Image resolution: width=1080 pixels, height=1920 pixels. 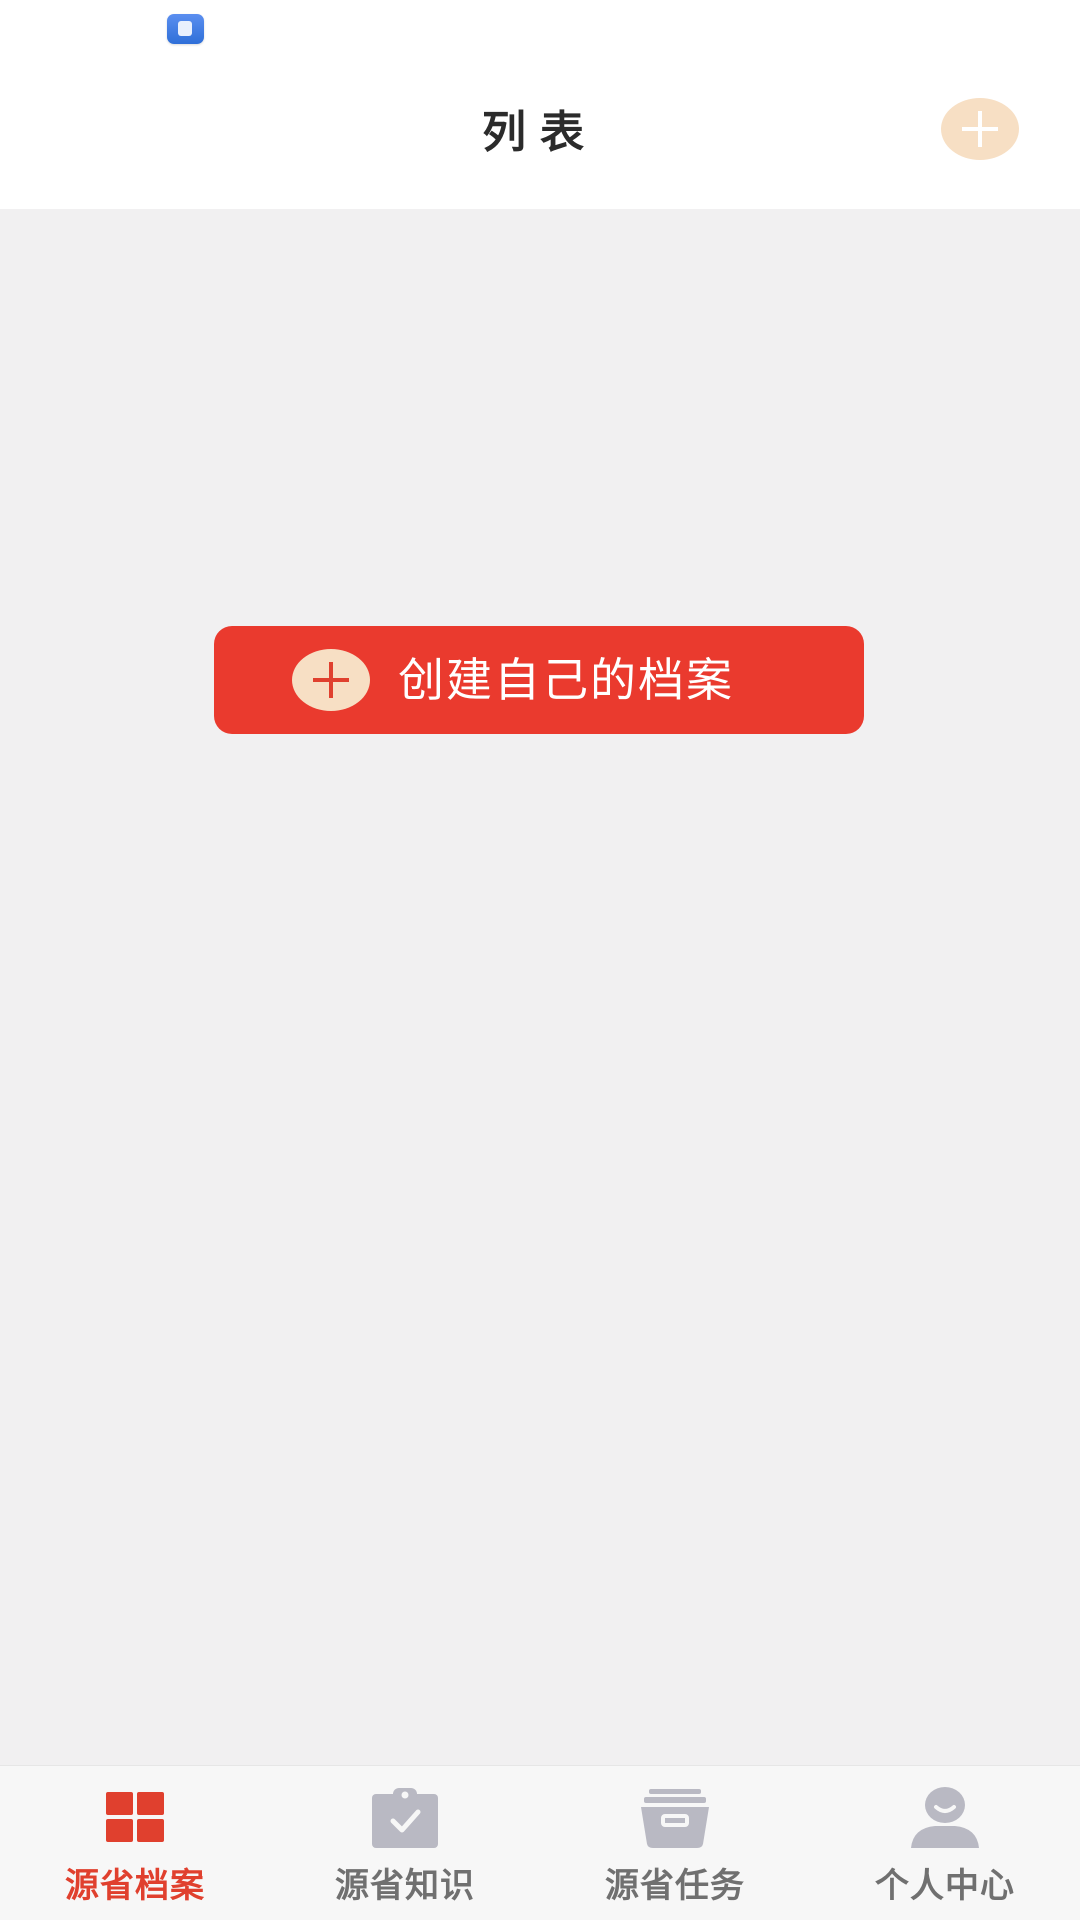 I want to click on header-add-button, so click(x=980, y=129).